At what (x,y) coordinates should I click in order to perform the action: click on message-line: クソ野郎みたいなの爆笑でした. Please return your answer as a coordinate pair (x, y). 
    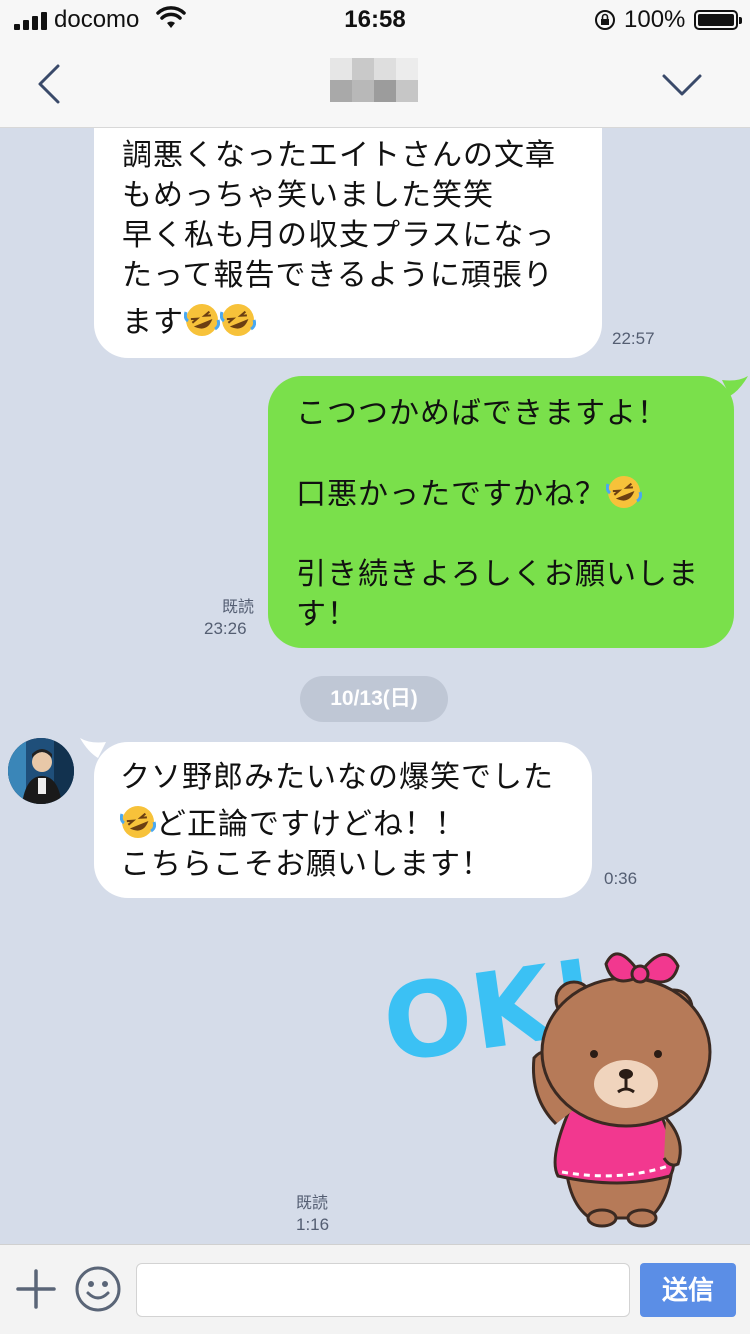
    Looking at the image, I should click on (337, 777).